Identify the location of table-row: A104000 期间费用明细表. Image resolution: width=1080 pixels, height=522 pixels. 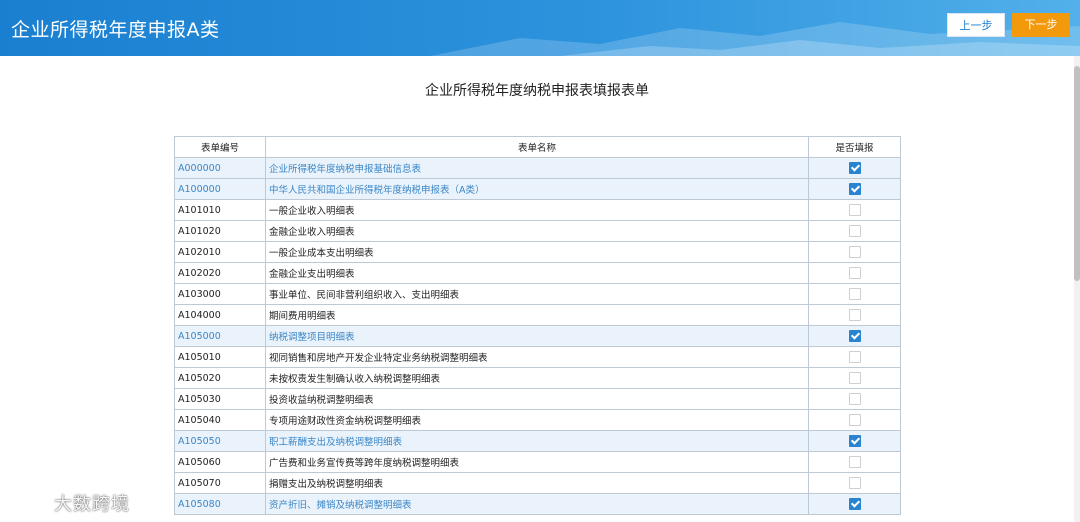
(537, 315).